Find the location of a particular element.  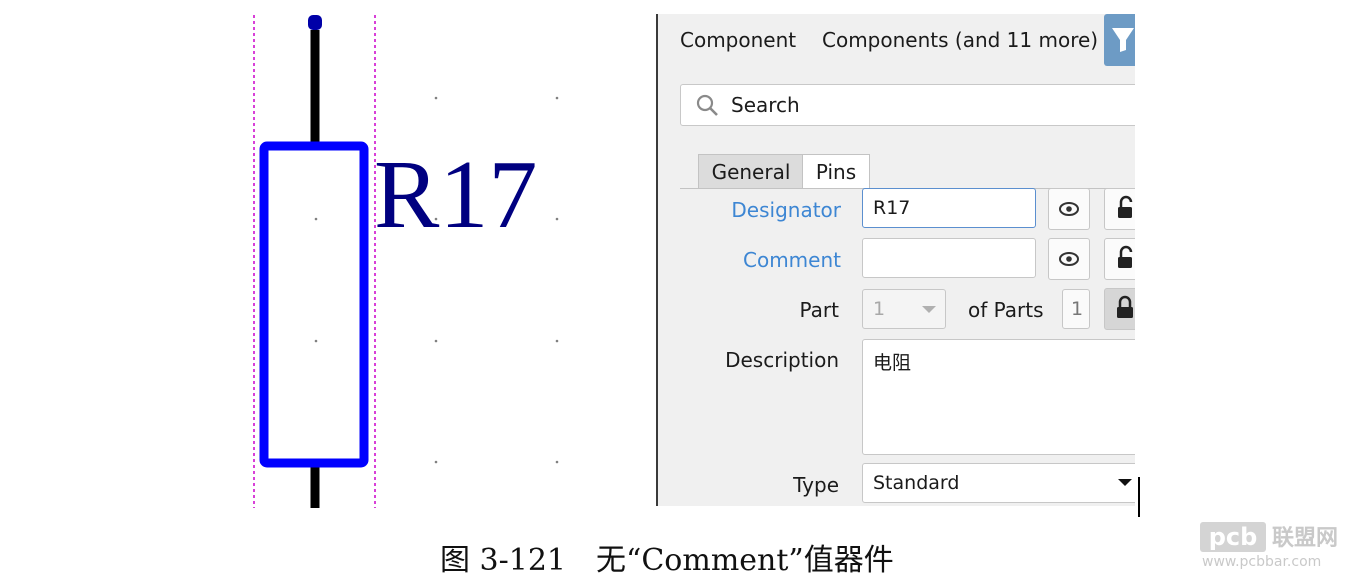

description-textarea: 电阻 is located at coordinates (998, 397).